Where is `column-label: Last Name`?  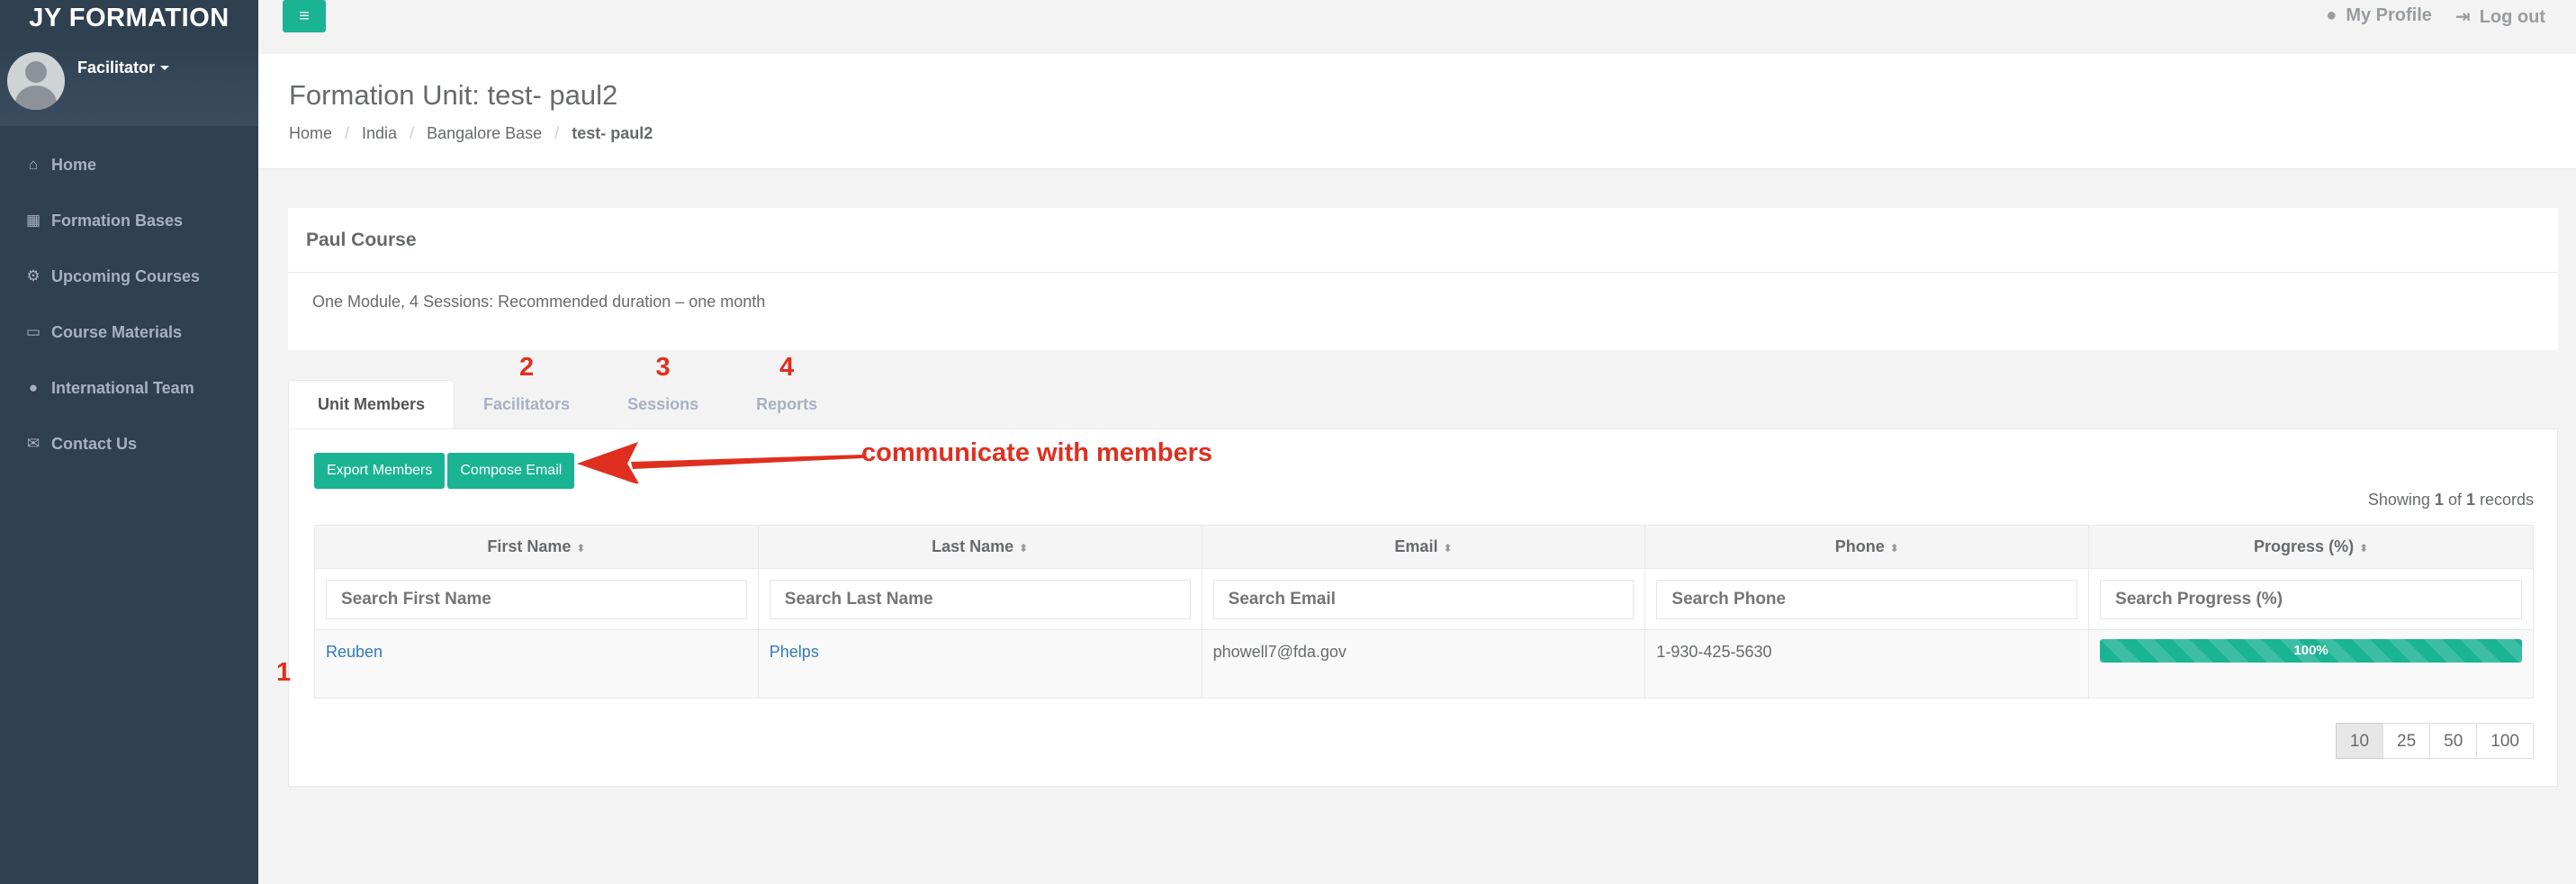
column-label: Last Name is located at coordinates (973, 546).